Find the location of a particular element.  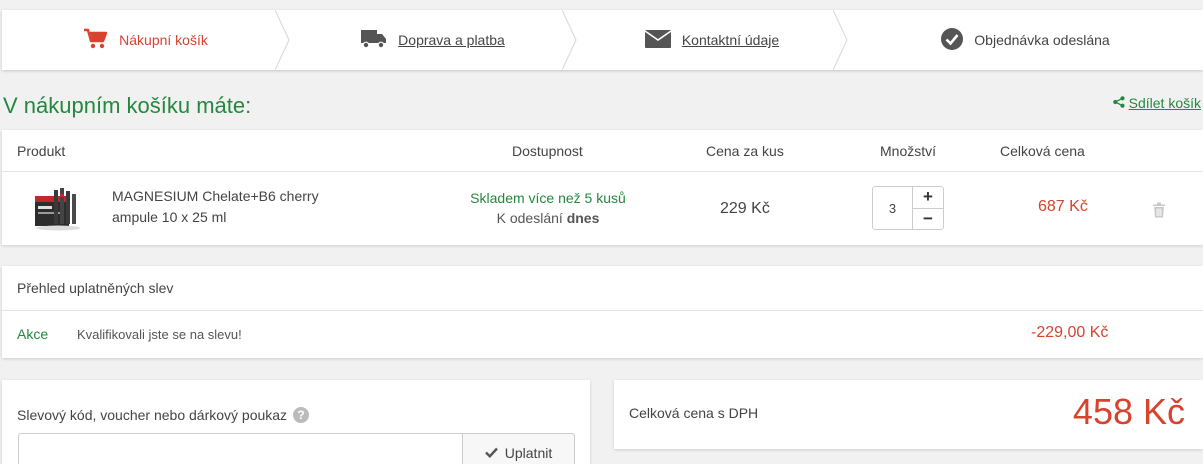

product-image is located at coordinates (58, 208).